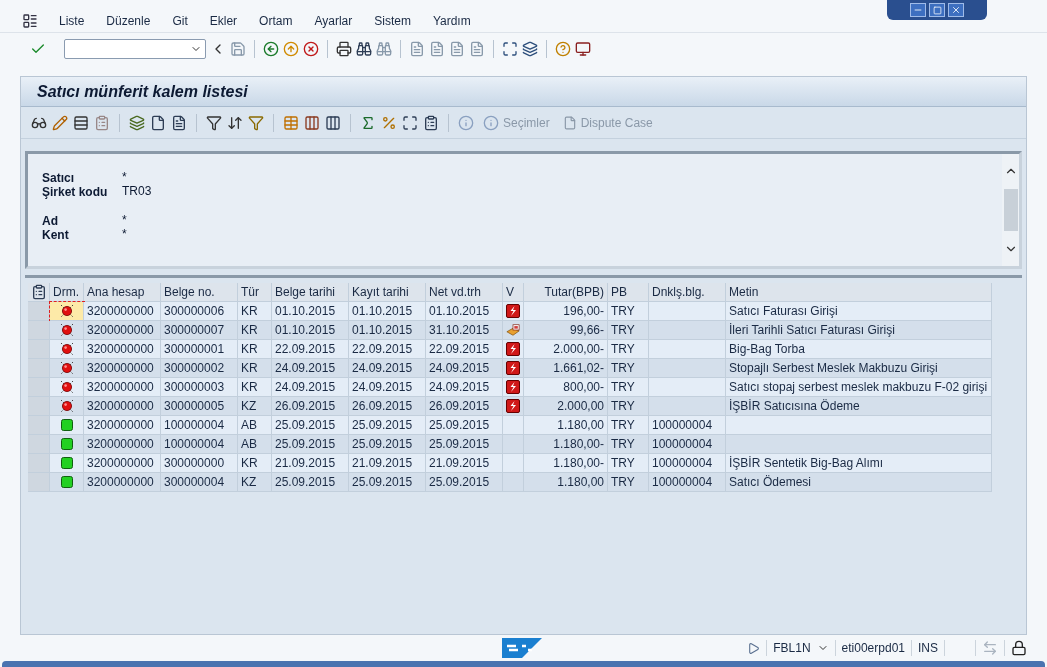 Image resolution: width=1047 pixels, height=667 pixels. What do you see at coordinates (477, 49) in the screenshot?
I see `last-page-icon` at bounding box center [477, 49].